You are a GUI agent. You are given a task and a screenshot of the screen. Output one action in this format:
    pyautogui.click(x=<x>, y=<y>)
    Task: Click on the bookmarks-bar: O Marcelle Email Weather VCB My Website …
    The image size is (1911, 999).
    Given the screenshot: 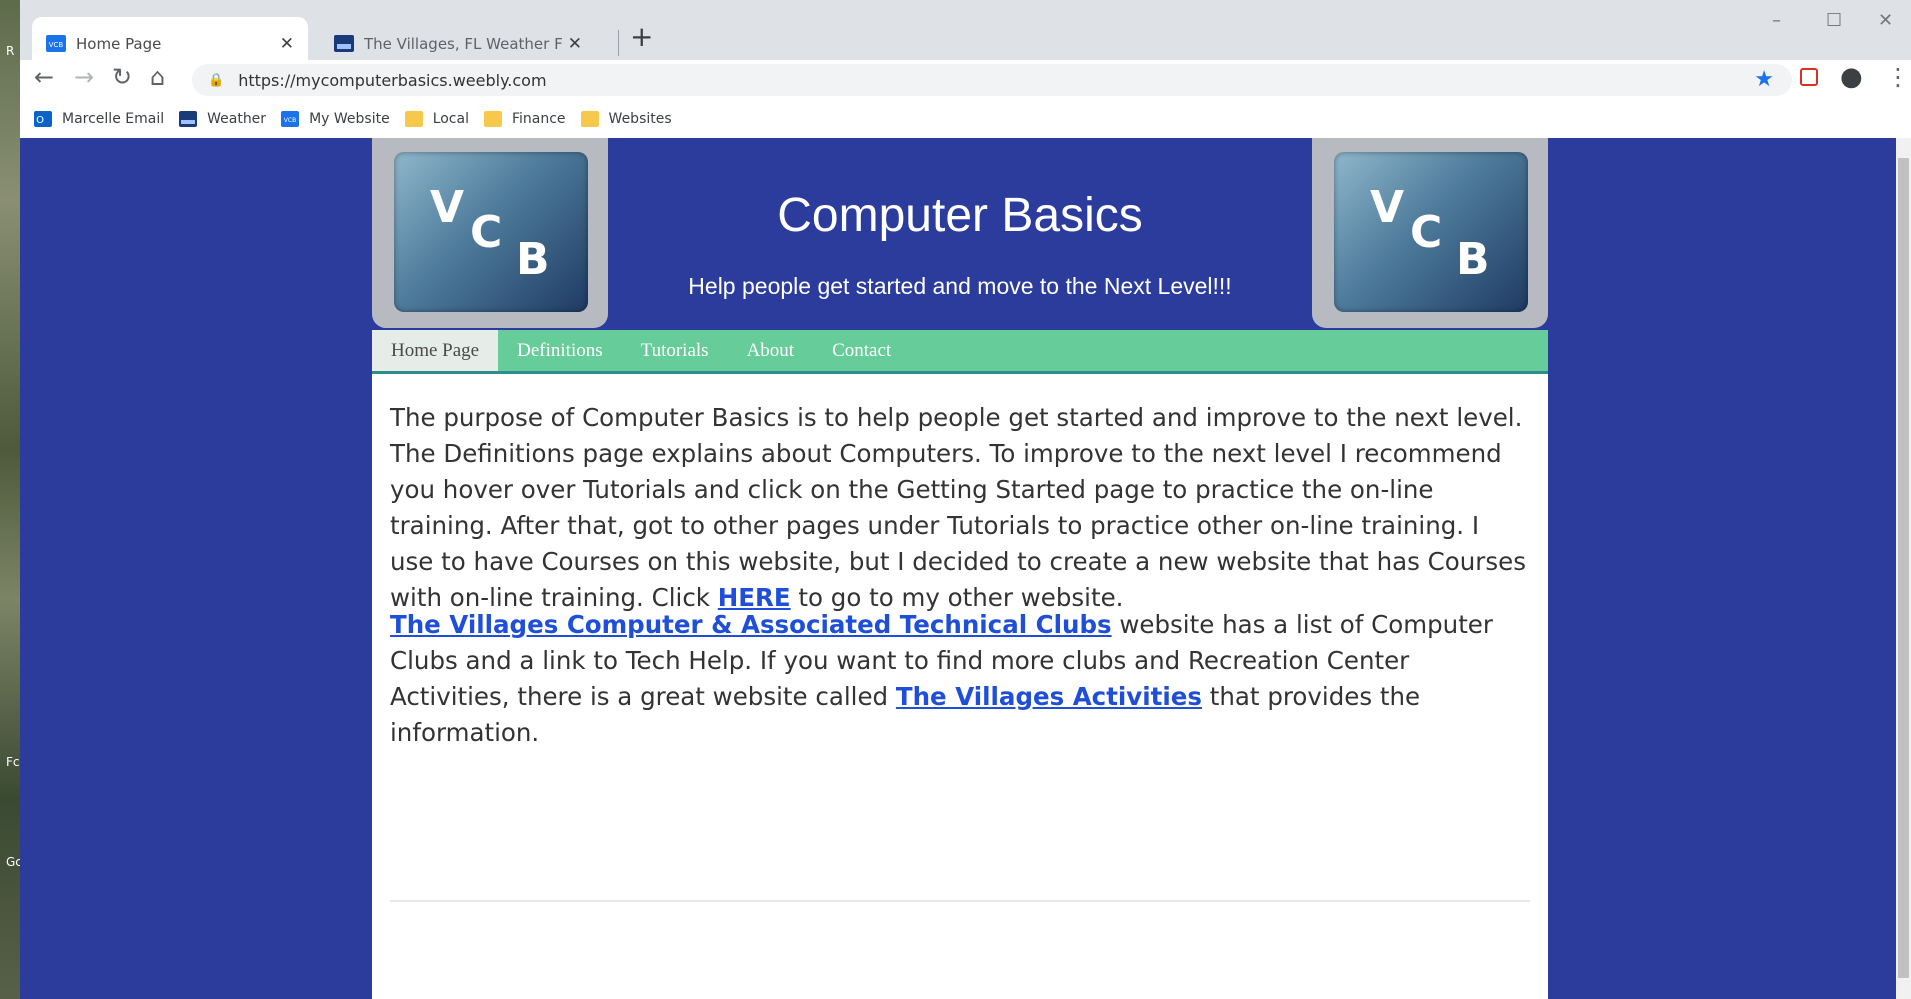 What is the action you would take?
    pyautogui.click(x=965, y=119)
    